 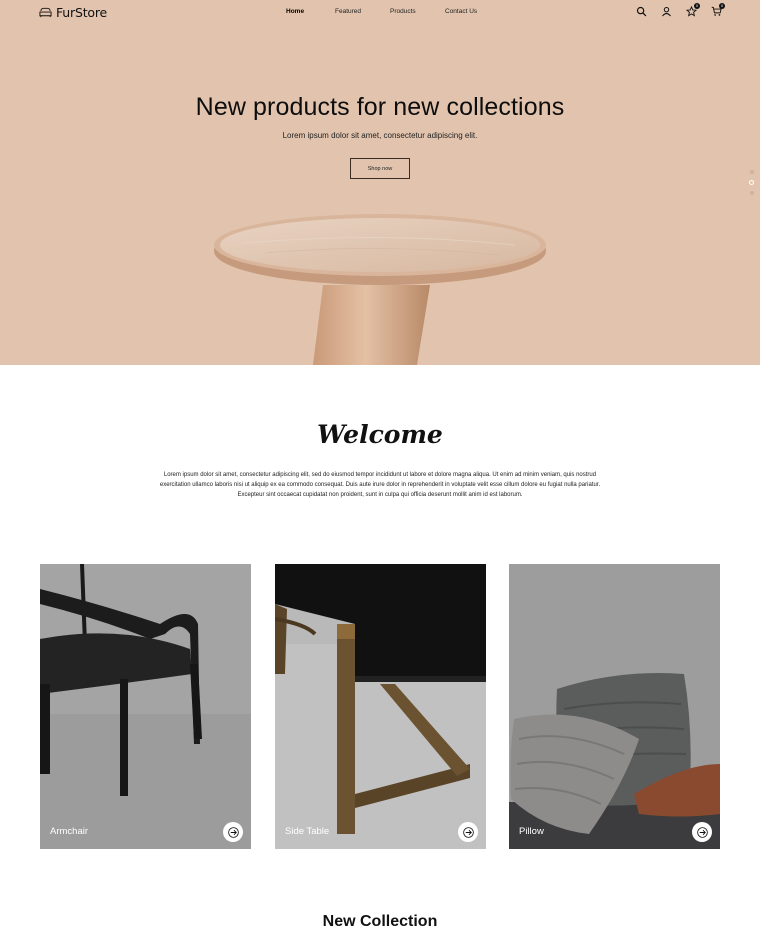 What do you see at coordinates (380, 434) in the screenshot?
I see `welcome-title: Welcome` at bounding box center [380, 434].